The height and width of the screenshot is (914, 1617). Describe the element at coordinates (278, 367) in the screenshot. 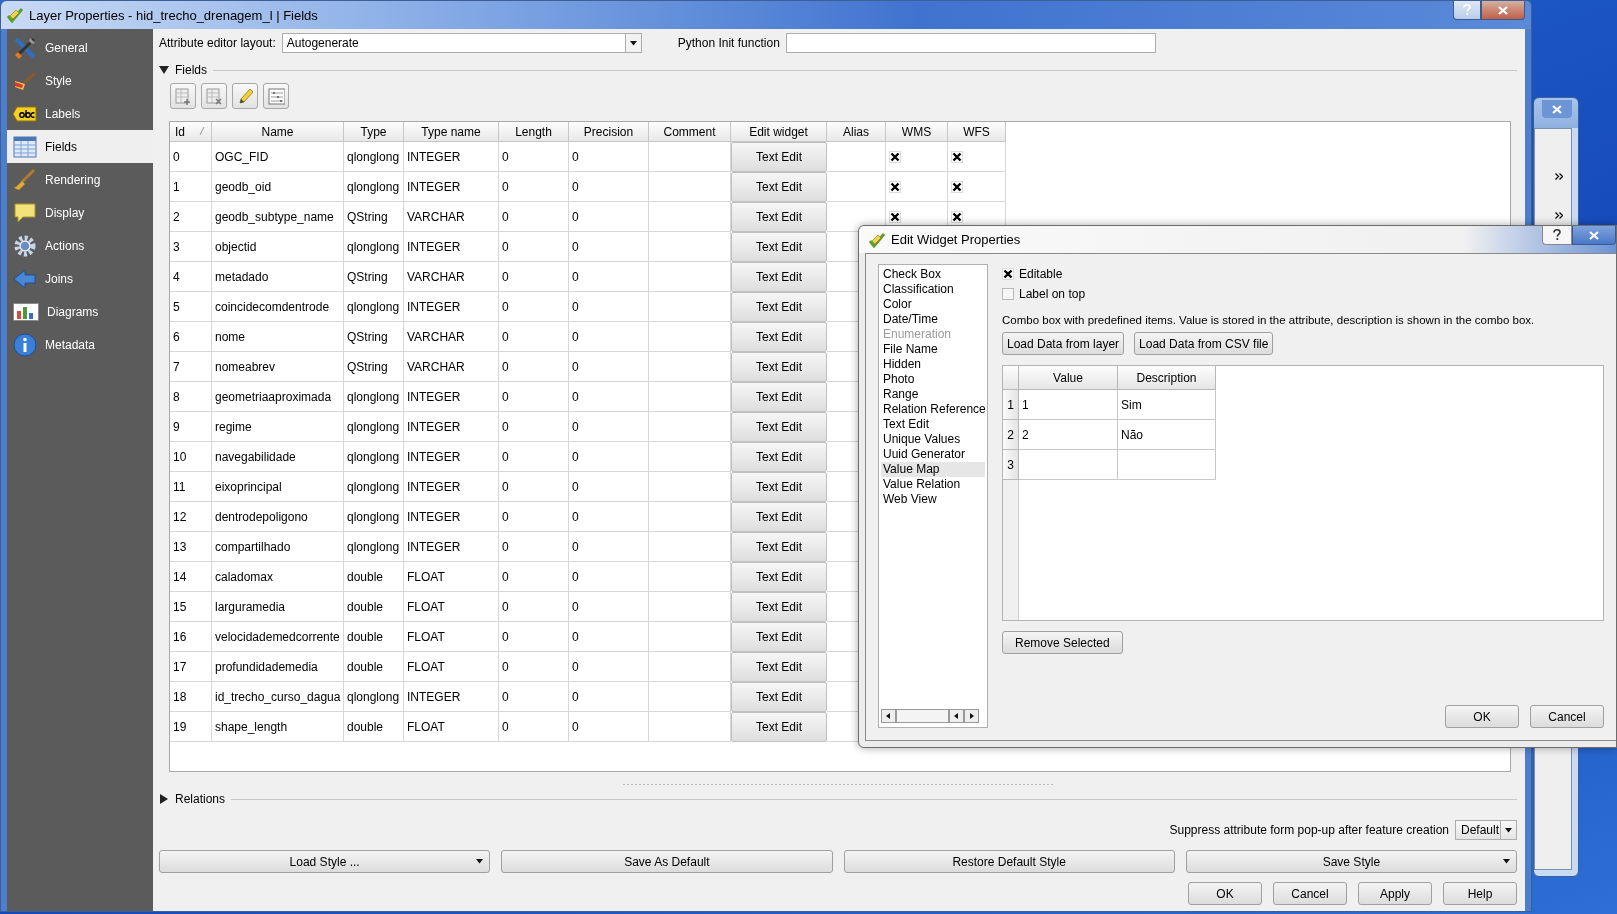

I see `table-cell: nomeabrev` at that location.